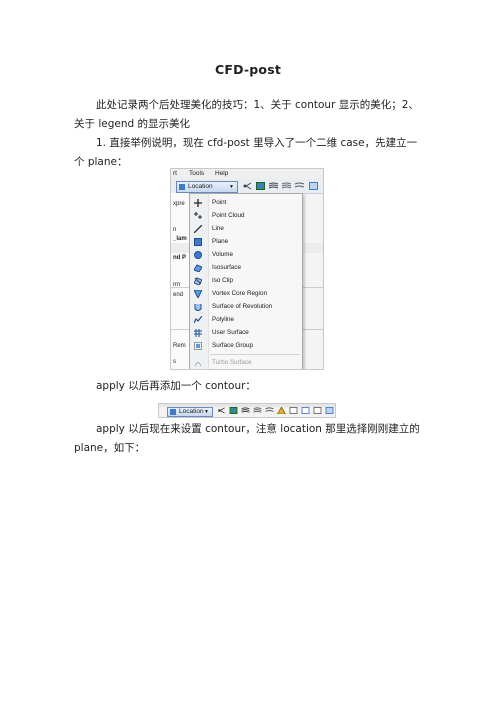 The width and height of the screenshot is (496, 702). I want to click on menu-item-label: Plane, so click(220, 241).